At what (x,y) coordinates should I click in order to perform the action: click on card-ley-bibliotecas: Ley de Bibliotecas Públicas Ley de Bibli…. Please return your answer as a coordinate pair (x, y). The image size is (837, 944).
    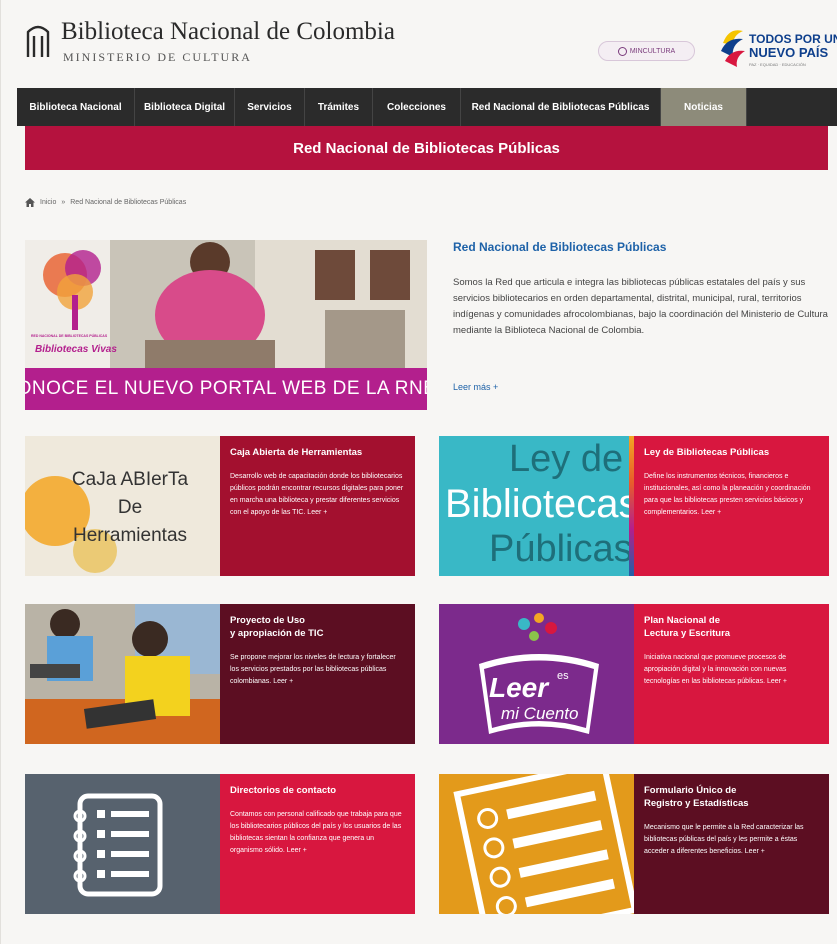
    Looking at the image, I should click on (634, 506).